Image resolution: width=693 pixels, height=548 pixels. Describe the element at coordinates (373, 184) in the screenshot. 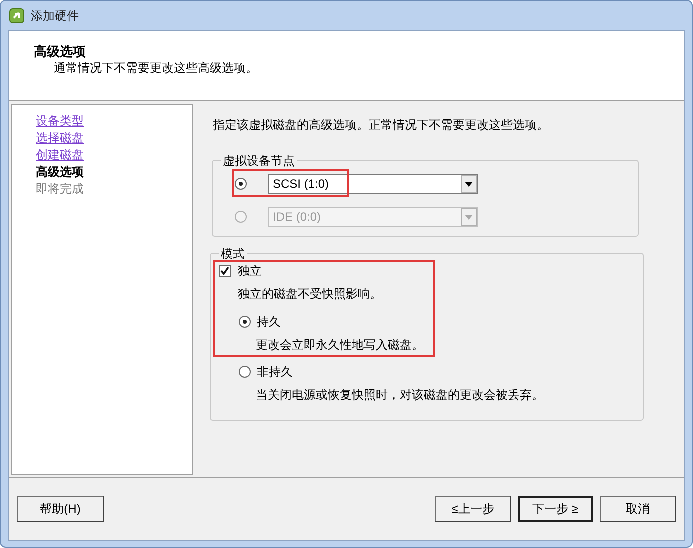

I see `device-node-dropdown: SCSI (1:0)` at that location.